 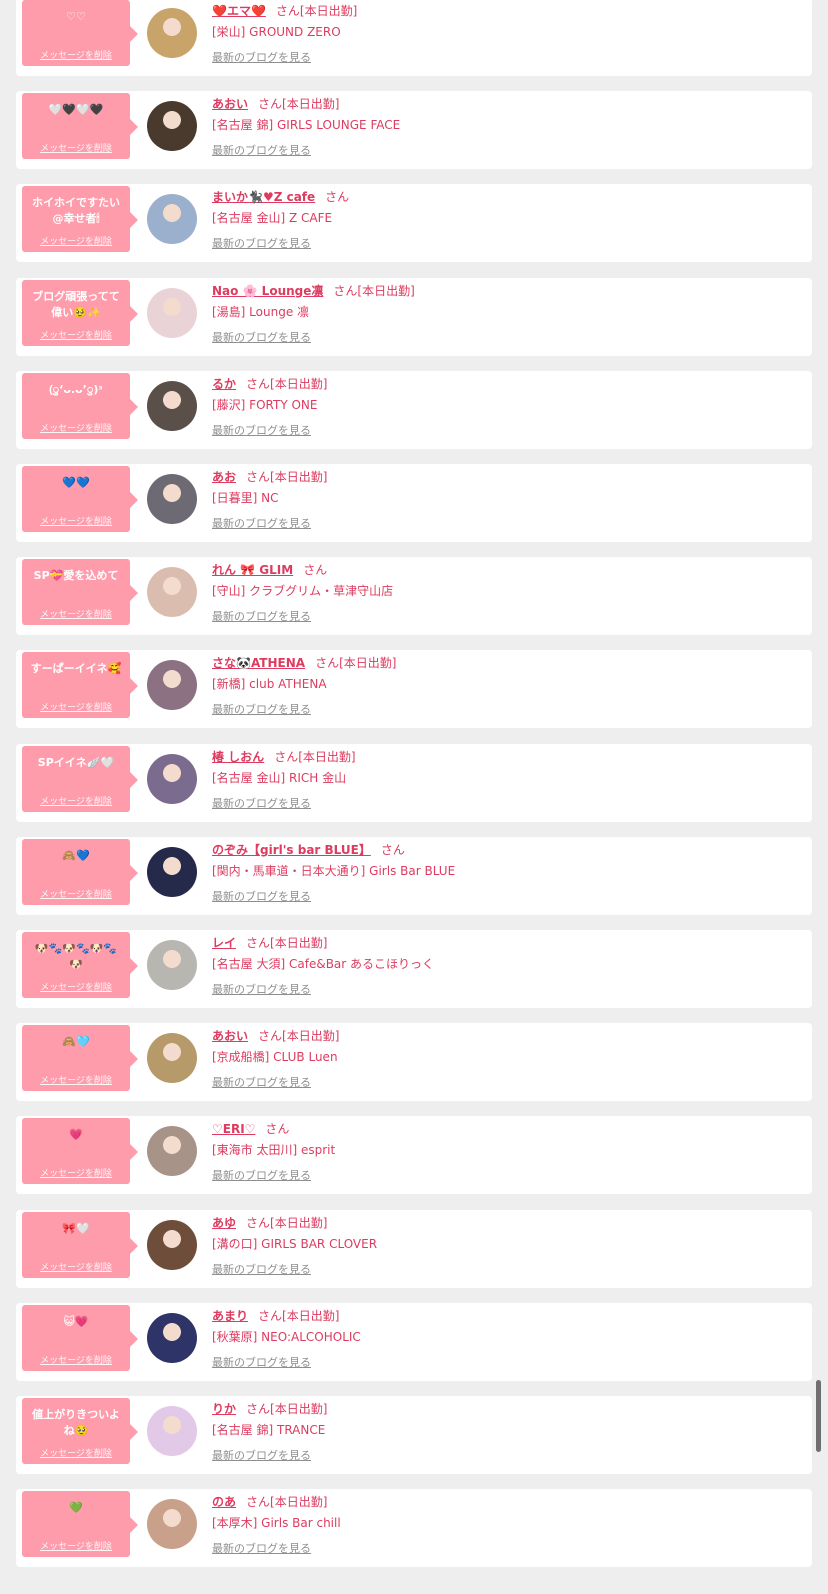 What do you see at coordinates (252, 570) in the screenshot?
I see `cast-name-link: れん 🎀 GLIM` at bounding box center [252, 570].